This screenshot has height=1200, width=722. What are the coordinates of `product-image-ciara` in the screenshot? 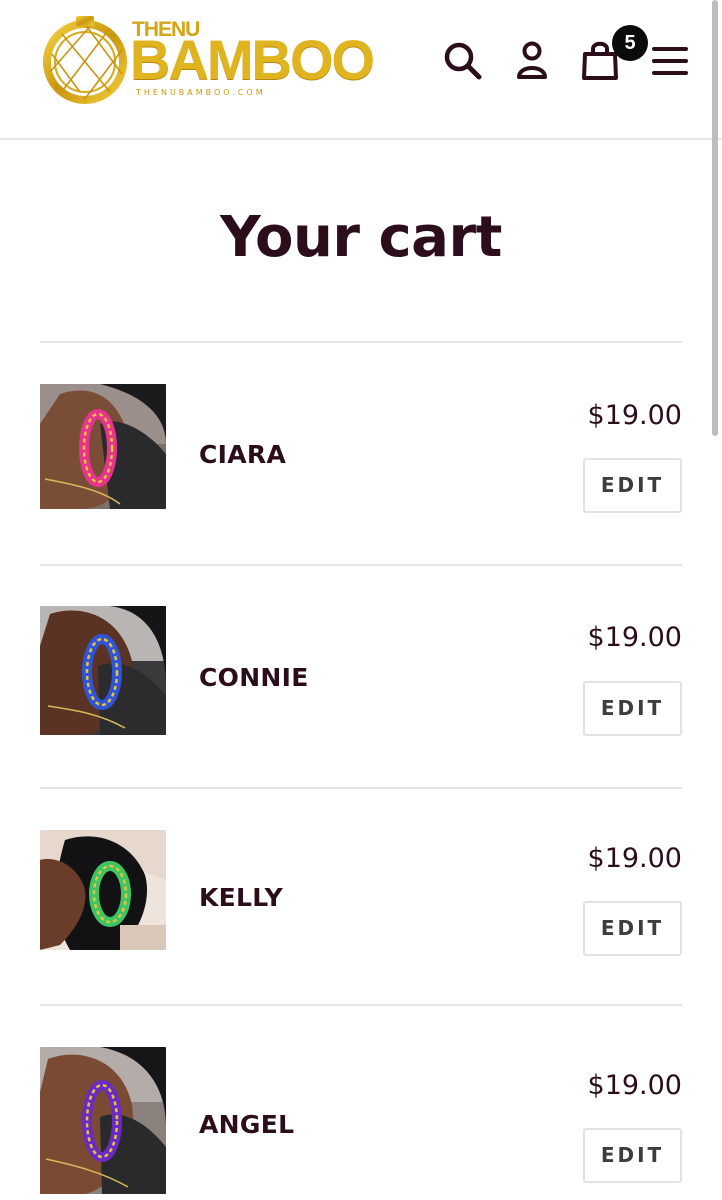 It's located at (103, 446).